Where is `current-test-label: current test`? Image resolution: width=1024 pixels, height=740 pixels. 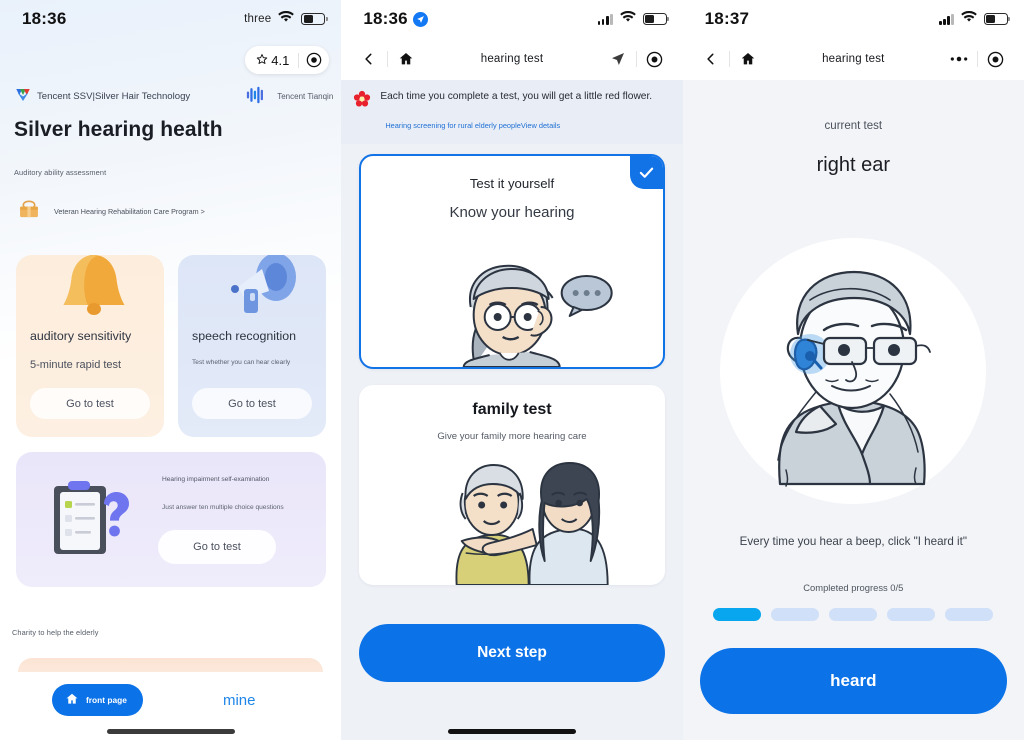 current-test-label: current test is located at coordinates (853, 126).